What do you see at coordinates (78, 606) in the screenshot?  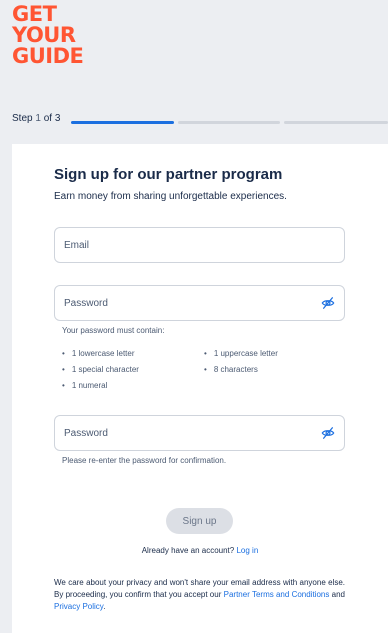 I see `privacy-policy-link: Privacy Policy` at bounding box center [78, 606].